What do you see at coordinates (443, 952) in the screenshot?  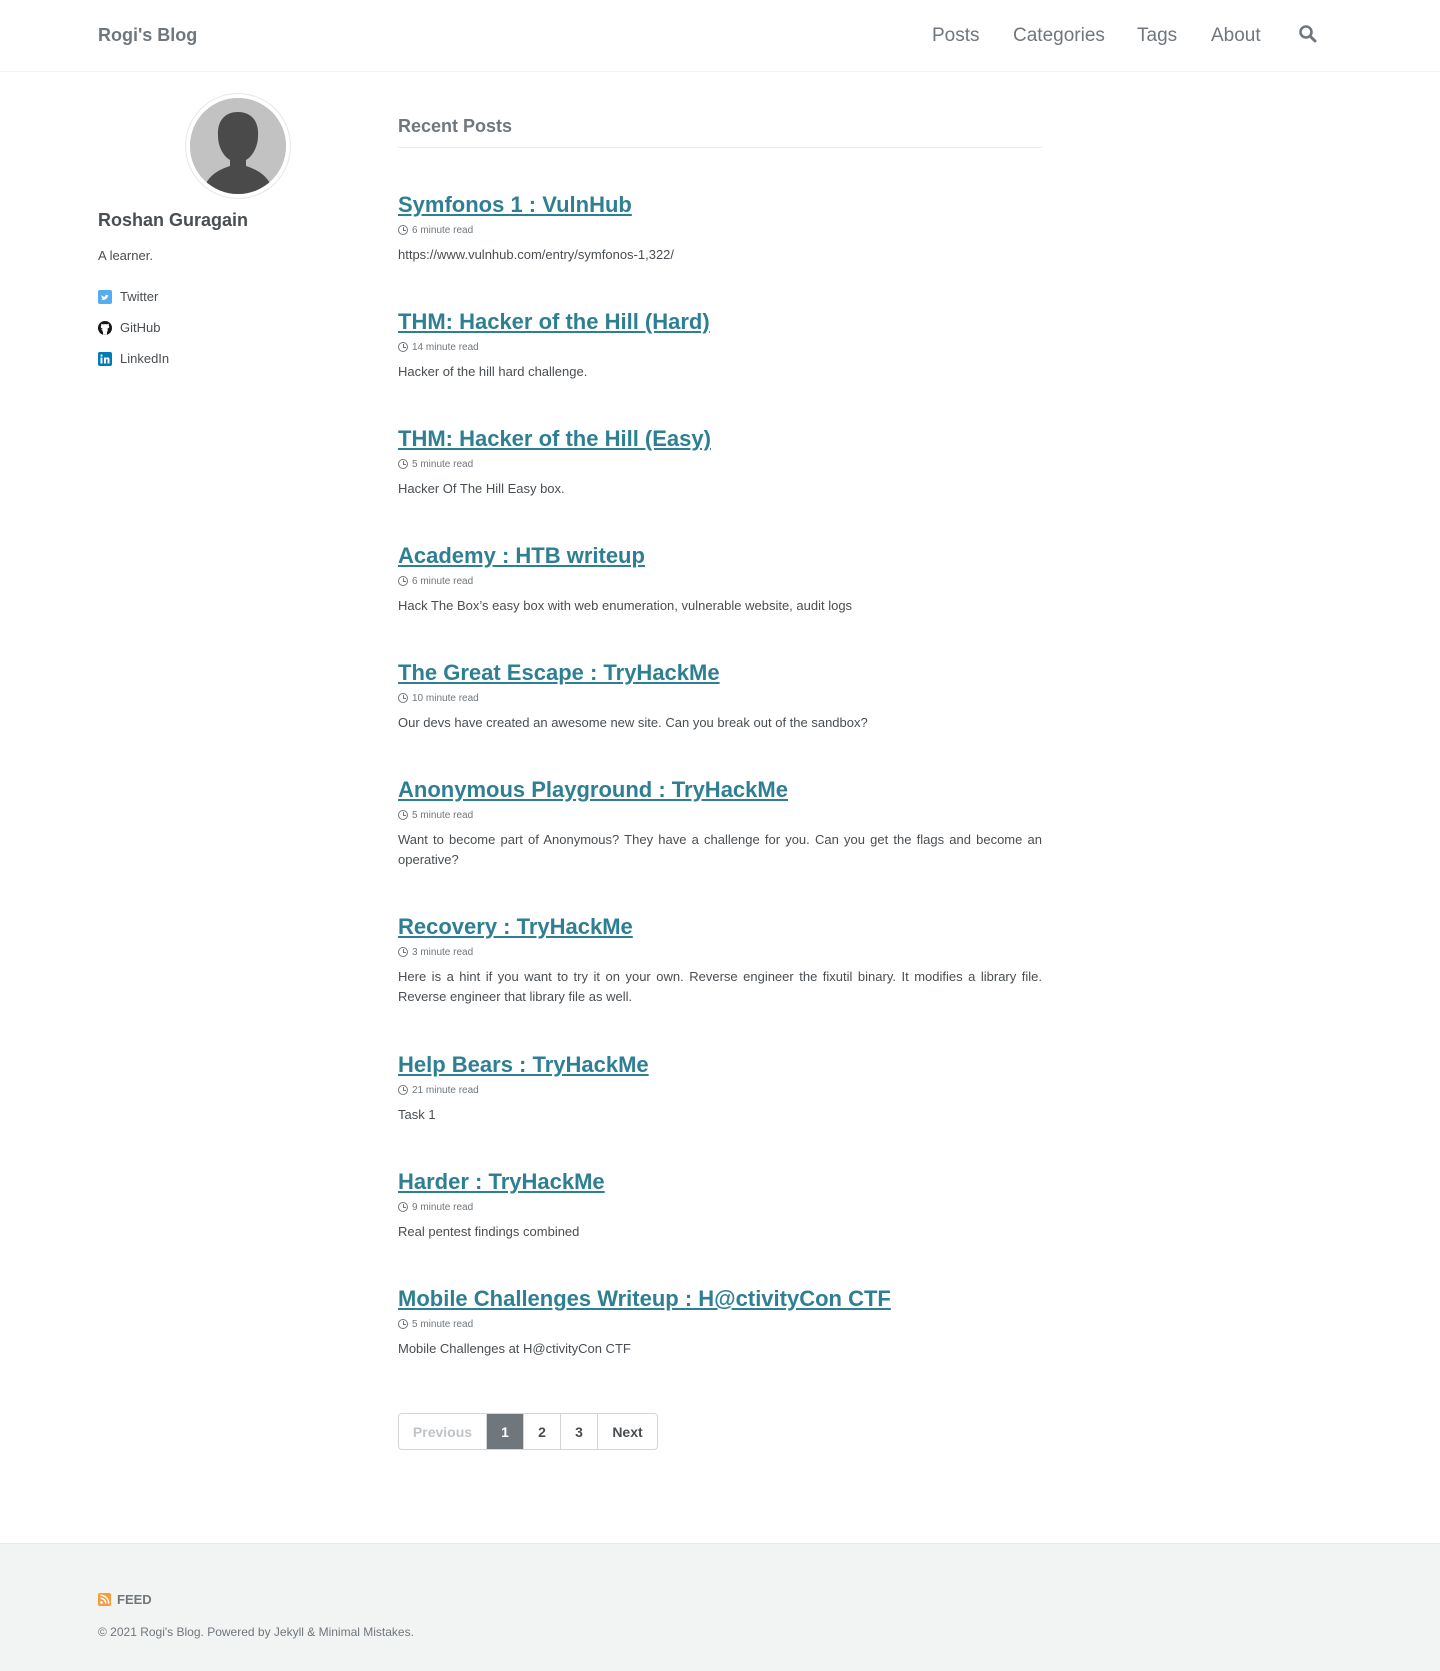 I see `read-time: 3 minute read` at bounding box center [443, 952].